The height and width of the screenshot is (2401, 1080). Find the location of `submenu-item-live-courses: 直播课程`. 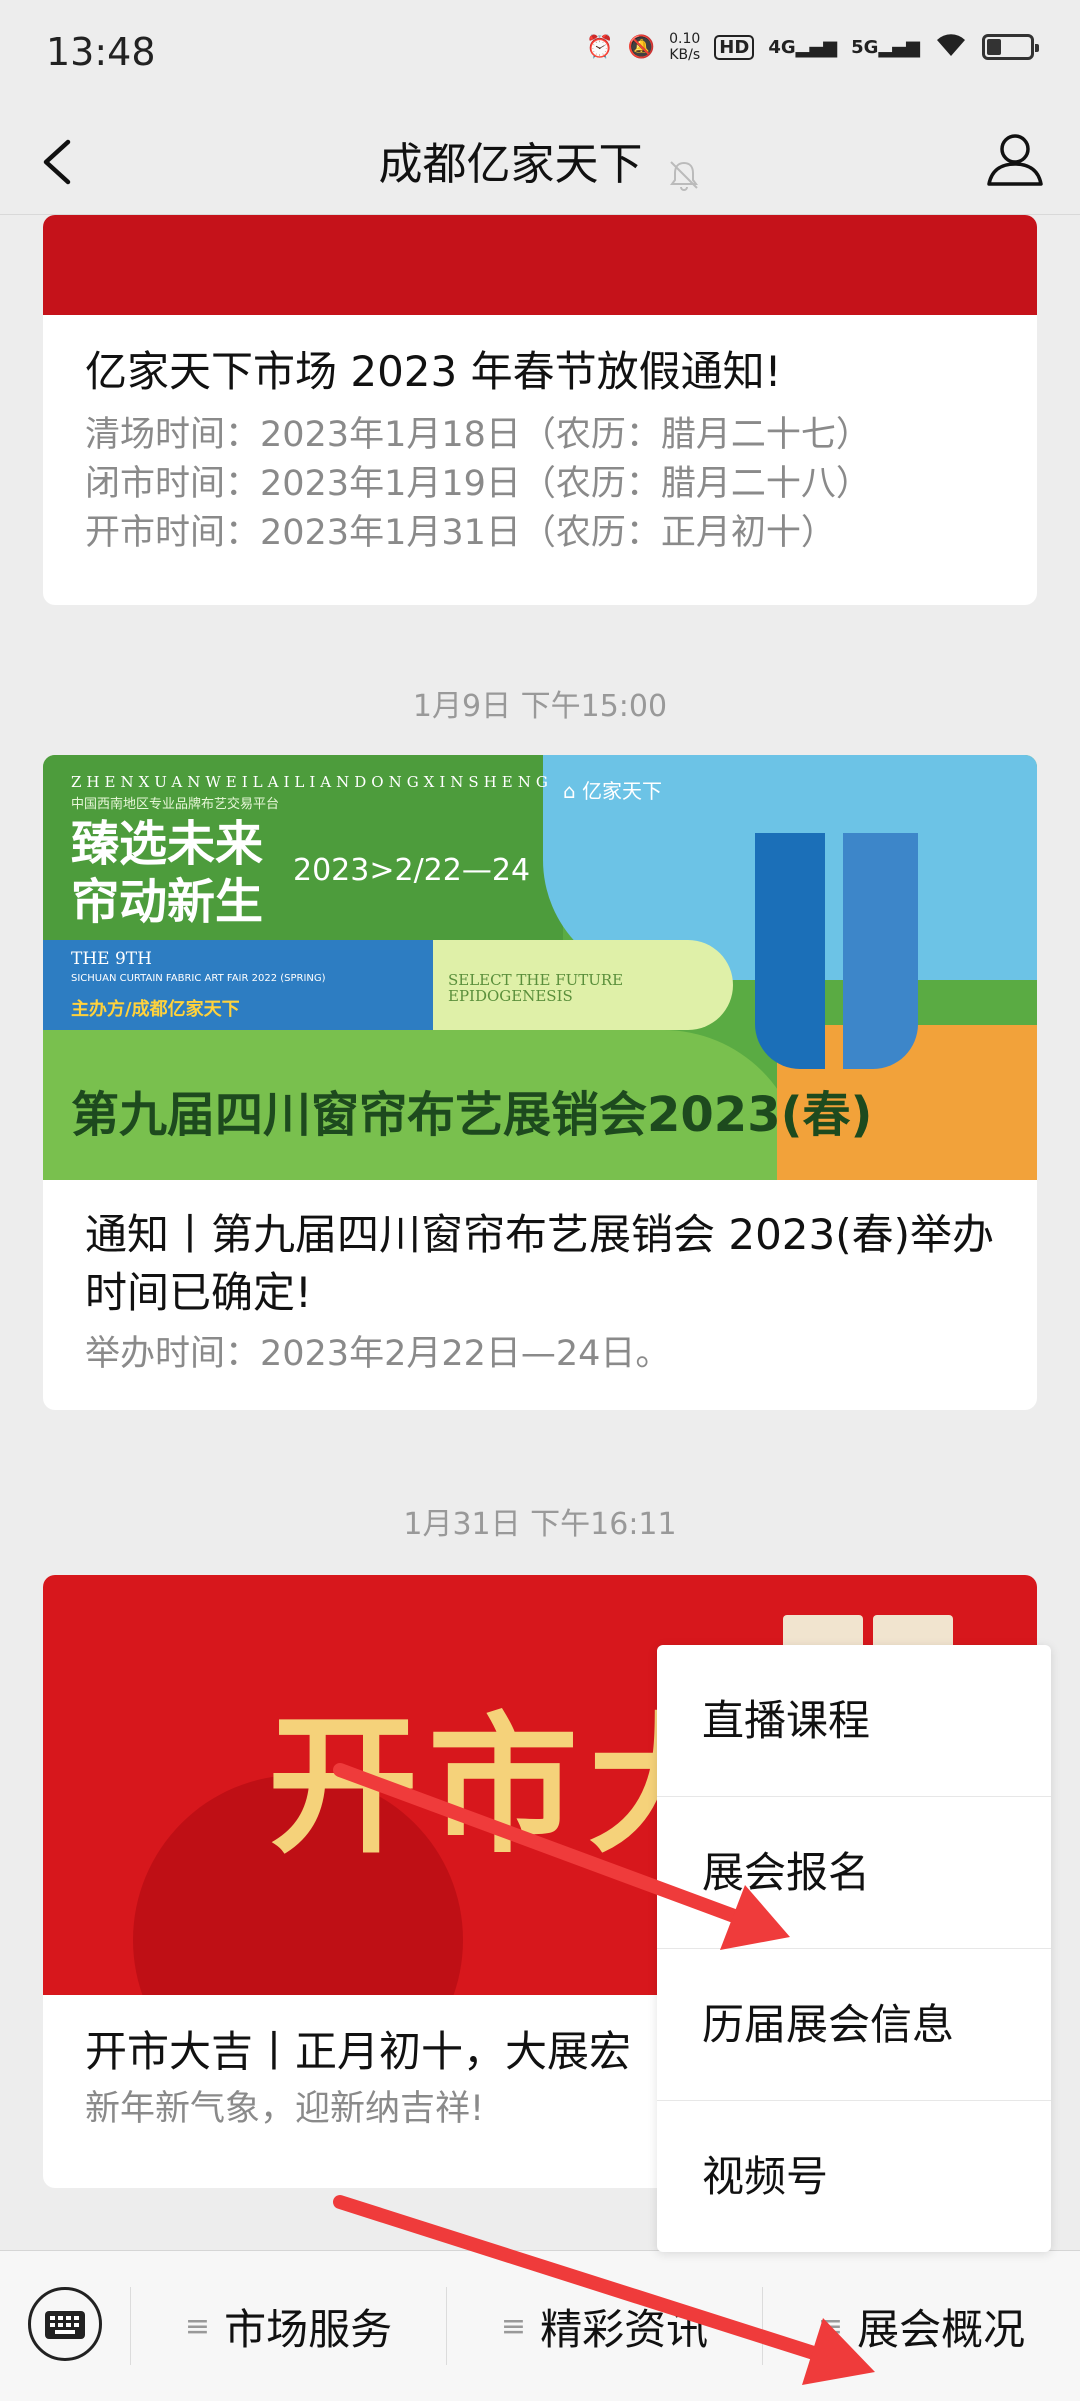

submenu-item-live-courses: 直播课程 is located at coordinates (854, 1721).